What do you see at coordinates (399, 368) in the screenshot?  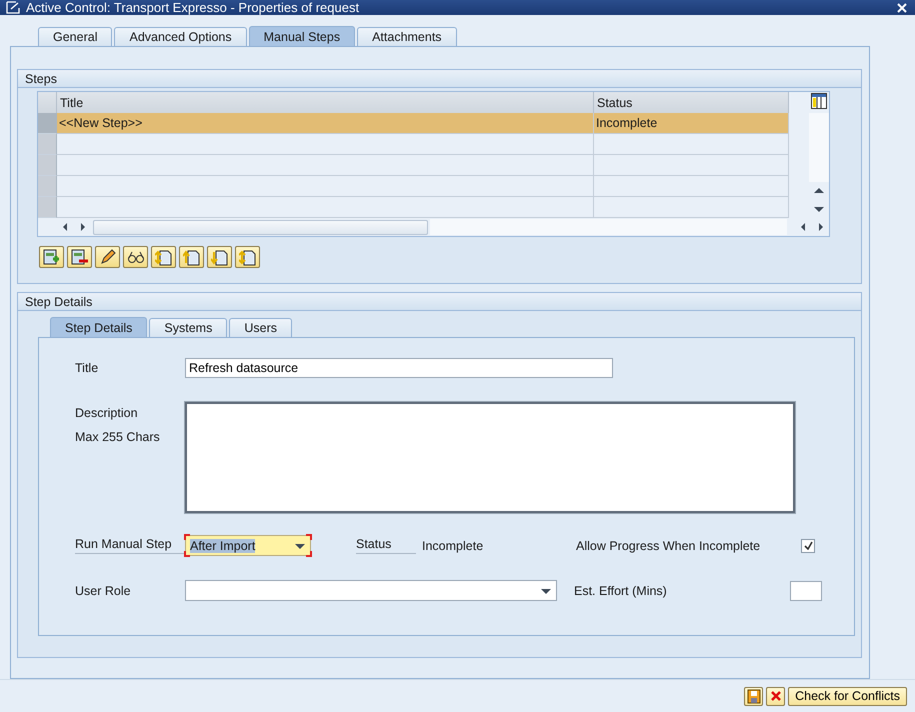 I see `title-field: Refresh datasource` at bounding box center [399, 368].